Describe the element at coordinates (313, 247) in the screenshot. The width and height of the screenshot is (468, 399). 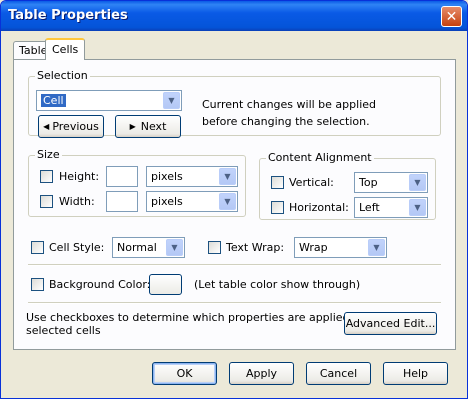
I see `text-wrap-value: Wrap` at that location.